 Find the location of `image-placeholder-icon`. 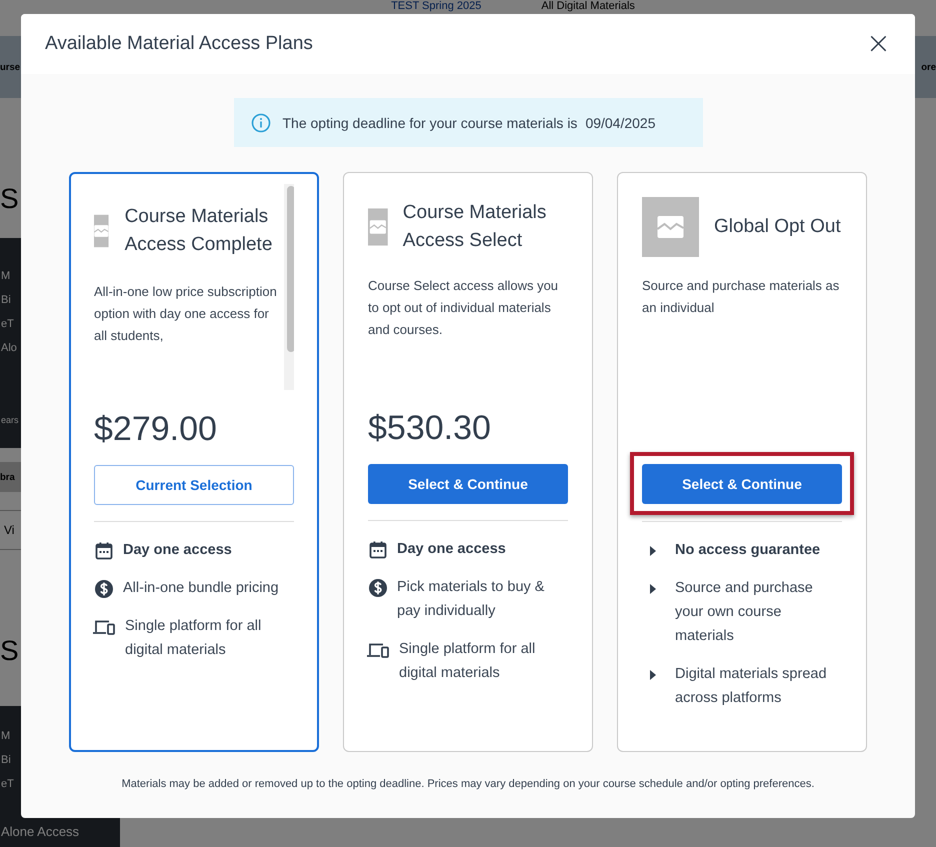

image-placeholder-icon is located at coordinates (670, 227).